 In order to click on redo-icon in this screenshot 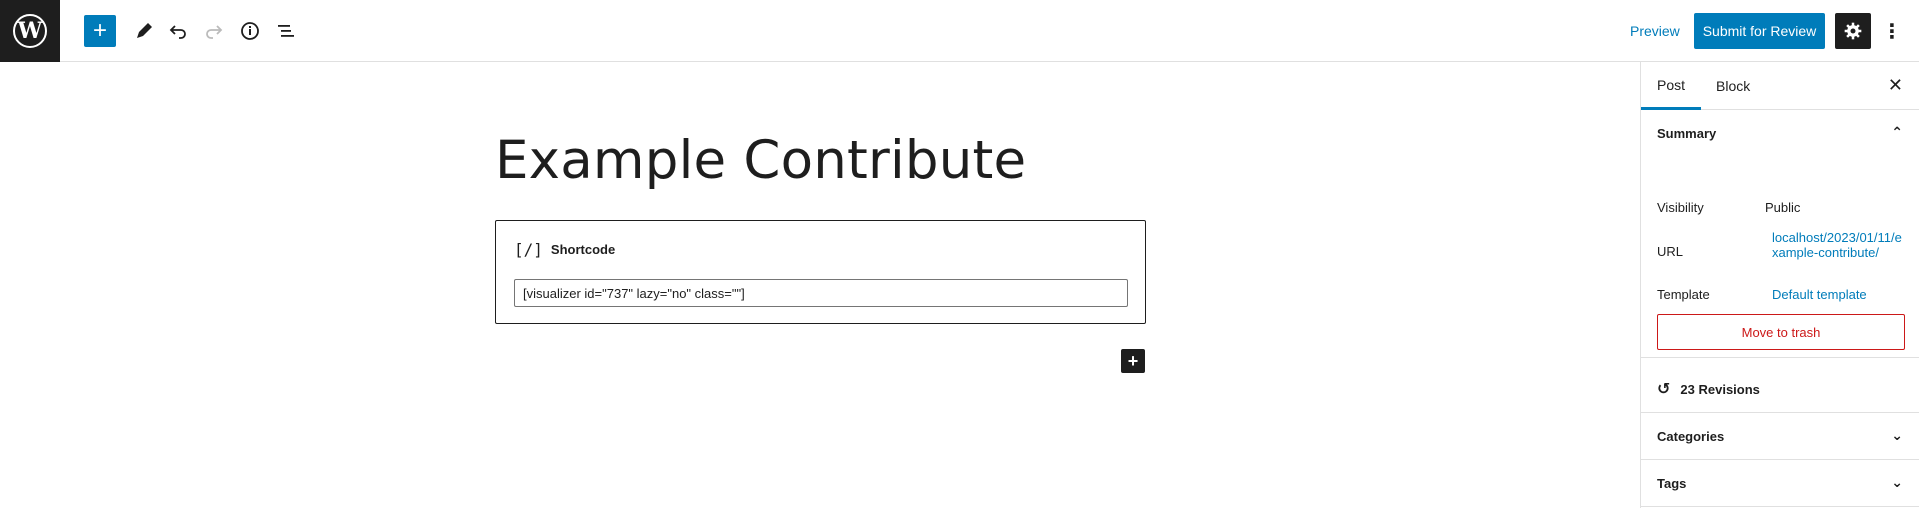, I will do `click(214, 32)`.